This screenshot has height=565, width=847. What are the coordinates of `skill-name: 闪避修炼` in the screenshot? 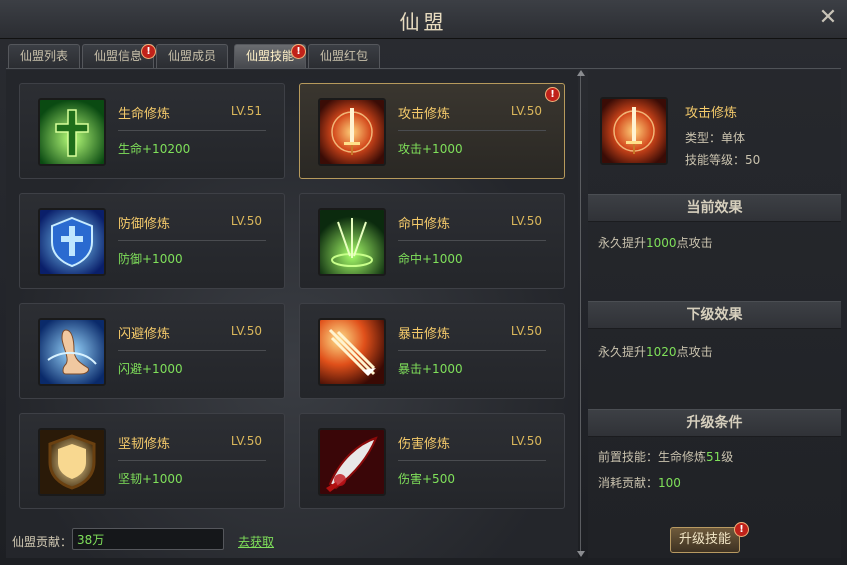 It's located at (144, 334).